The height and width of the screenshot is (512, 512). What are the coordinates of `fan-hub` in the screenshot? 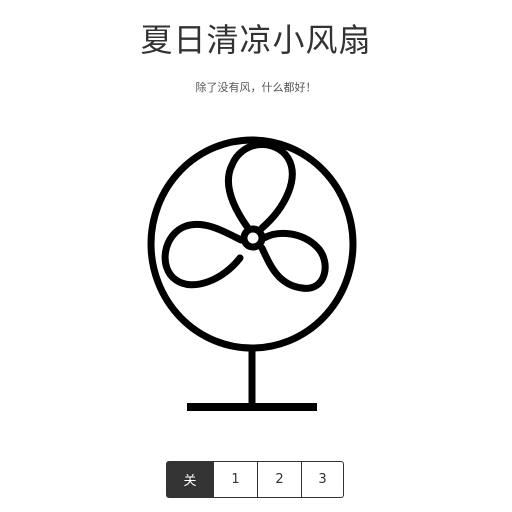 It's located at (253, 238).